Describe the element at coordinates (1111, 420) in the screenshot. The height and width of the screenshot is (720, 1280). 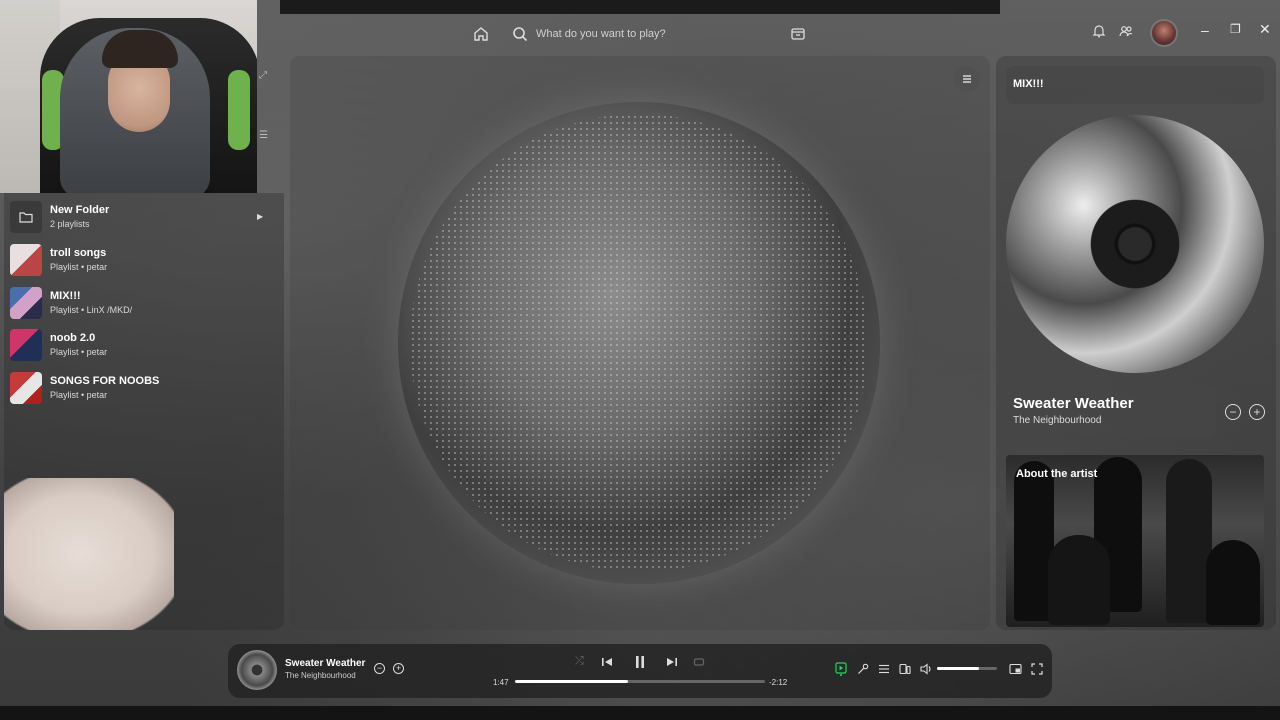
I see `track-artist: The Neighbourhood` at that location.